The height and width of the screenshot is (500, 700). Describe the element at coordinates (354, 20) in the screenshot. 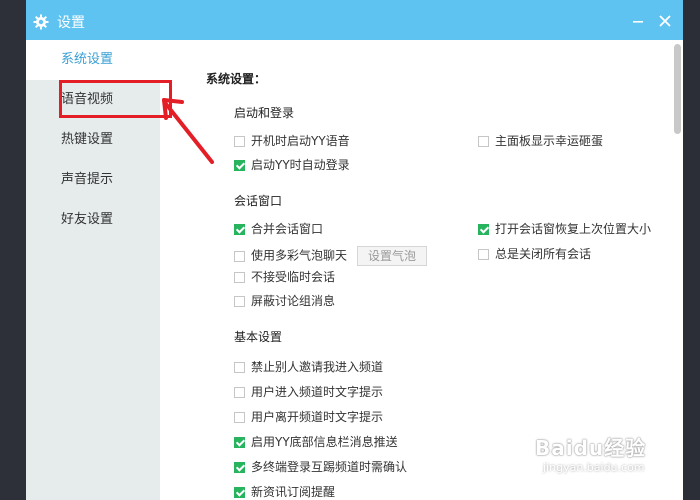

I see `title-bar: 设置` at that location.